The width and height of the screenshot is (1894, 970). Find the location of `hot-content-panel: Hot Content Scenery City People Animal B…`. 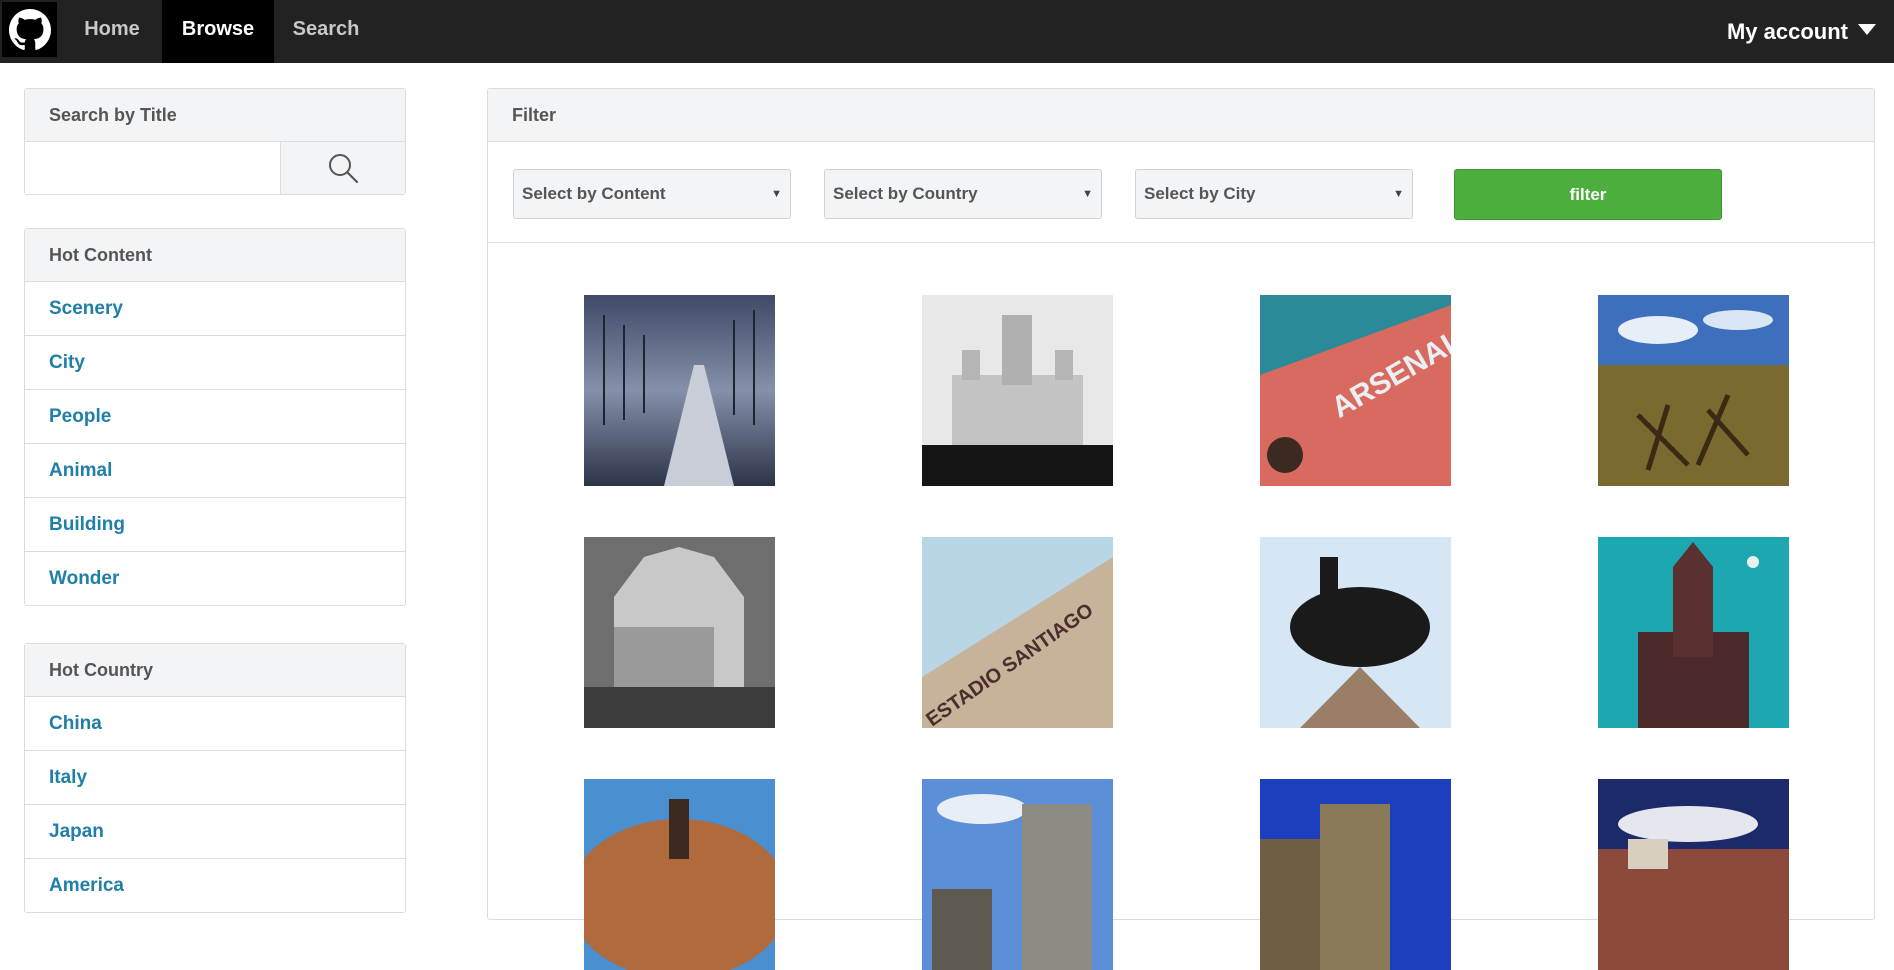

hot-content-panel: Hot Content Scenery City People Animal B… is located at coordinates (215, 417).